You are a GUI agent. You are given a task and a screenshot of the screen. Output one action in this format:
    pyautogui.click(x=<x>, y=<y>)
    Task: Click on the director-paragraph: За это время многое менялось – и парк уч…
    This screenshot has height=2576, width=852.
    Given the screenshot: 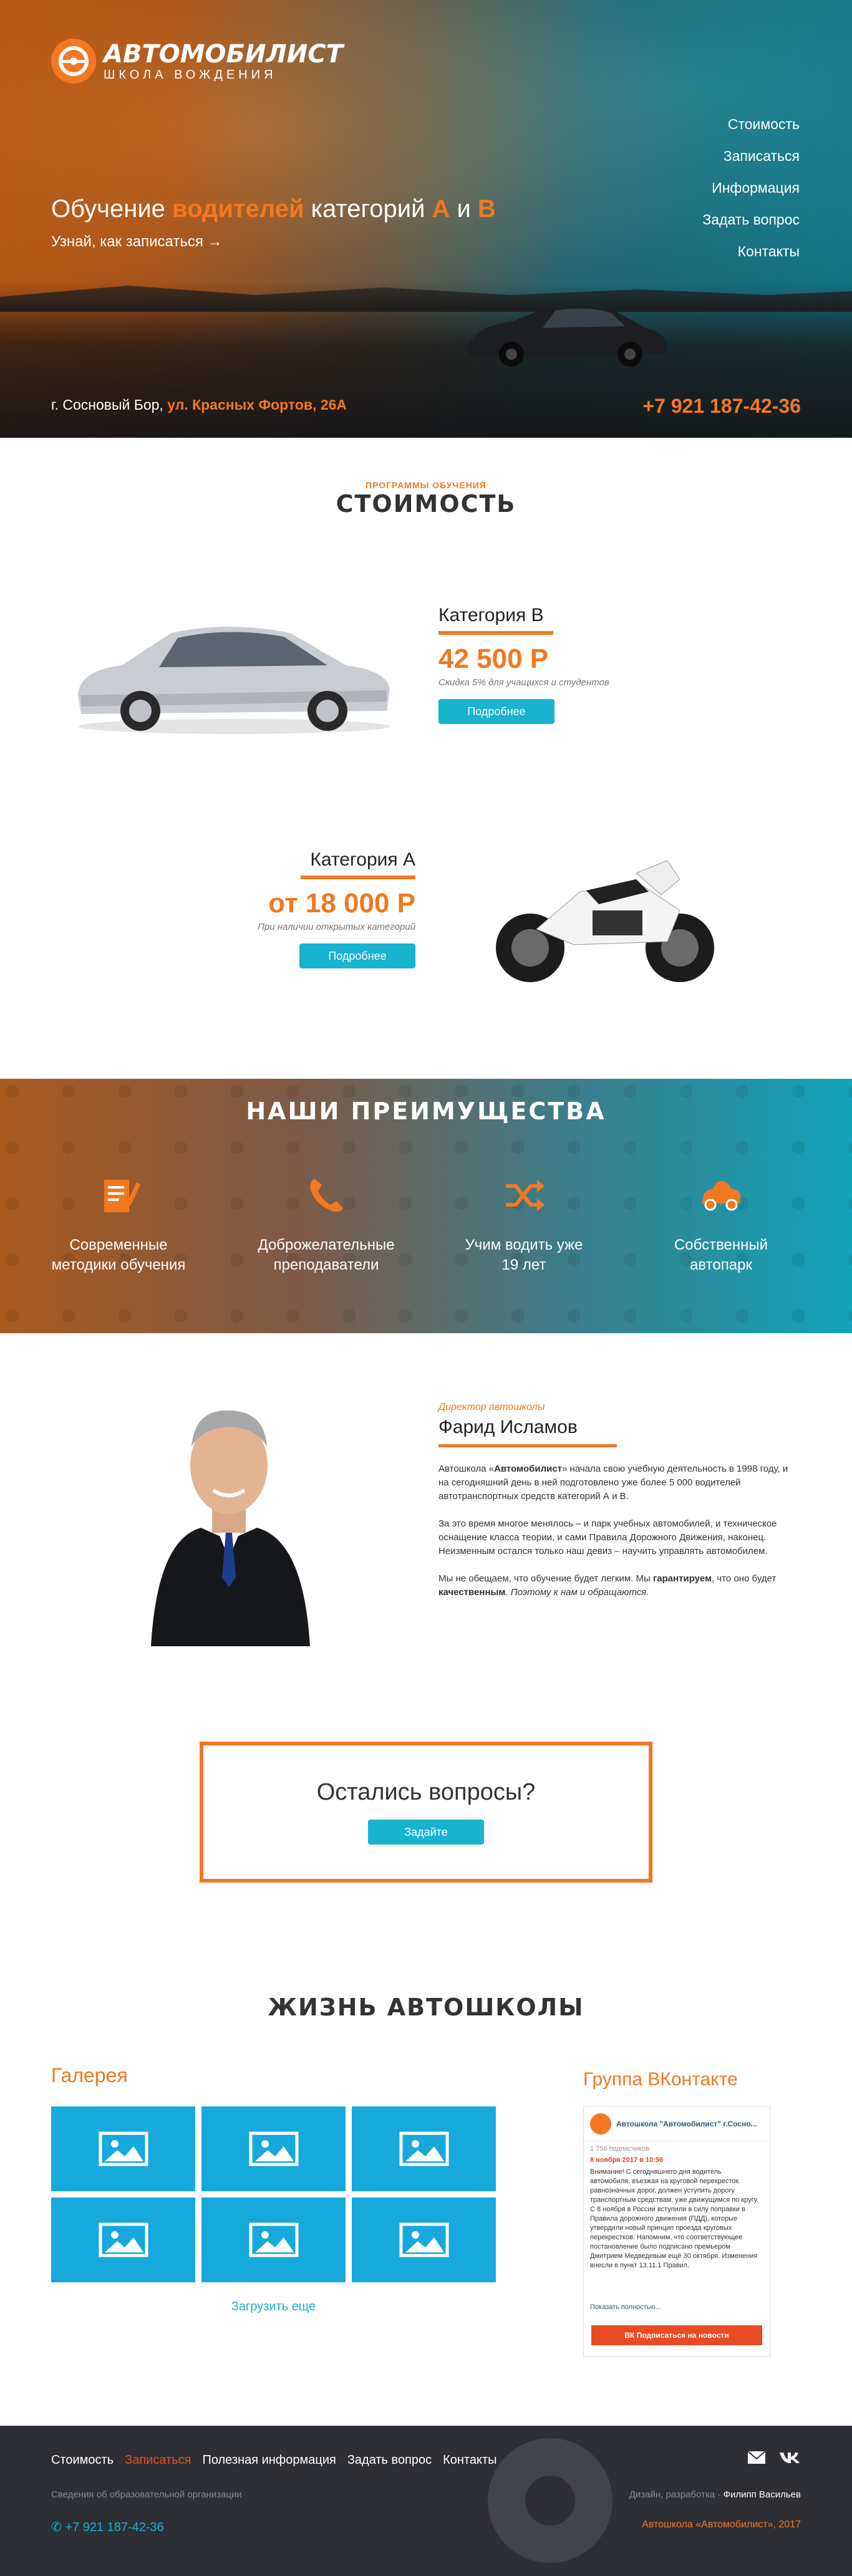 What is the action you would take?
    pyautogui.click(x=607, y=1537)
    